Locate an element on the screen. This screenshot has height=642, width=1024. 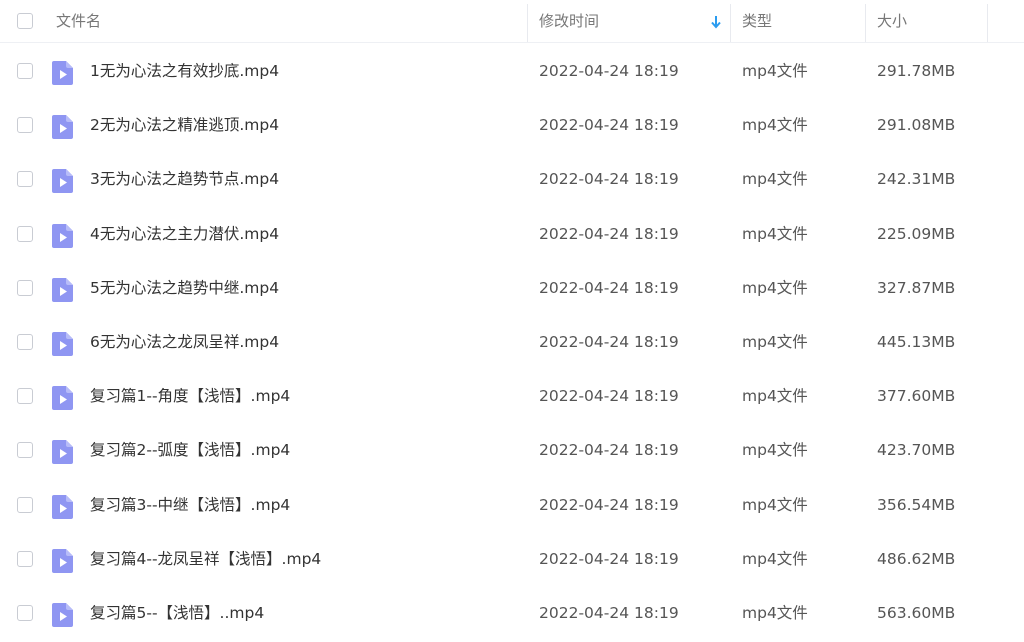
column-header-size: 大小 is located at coordinates (892, 21).